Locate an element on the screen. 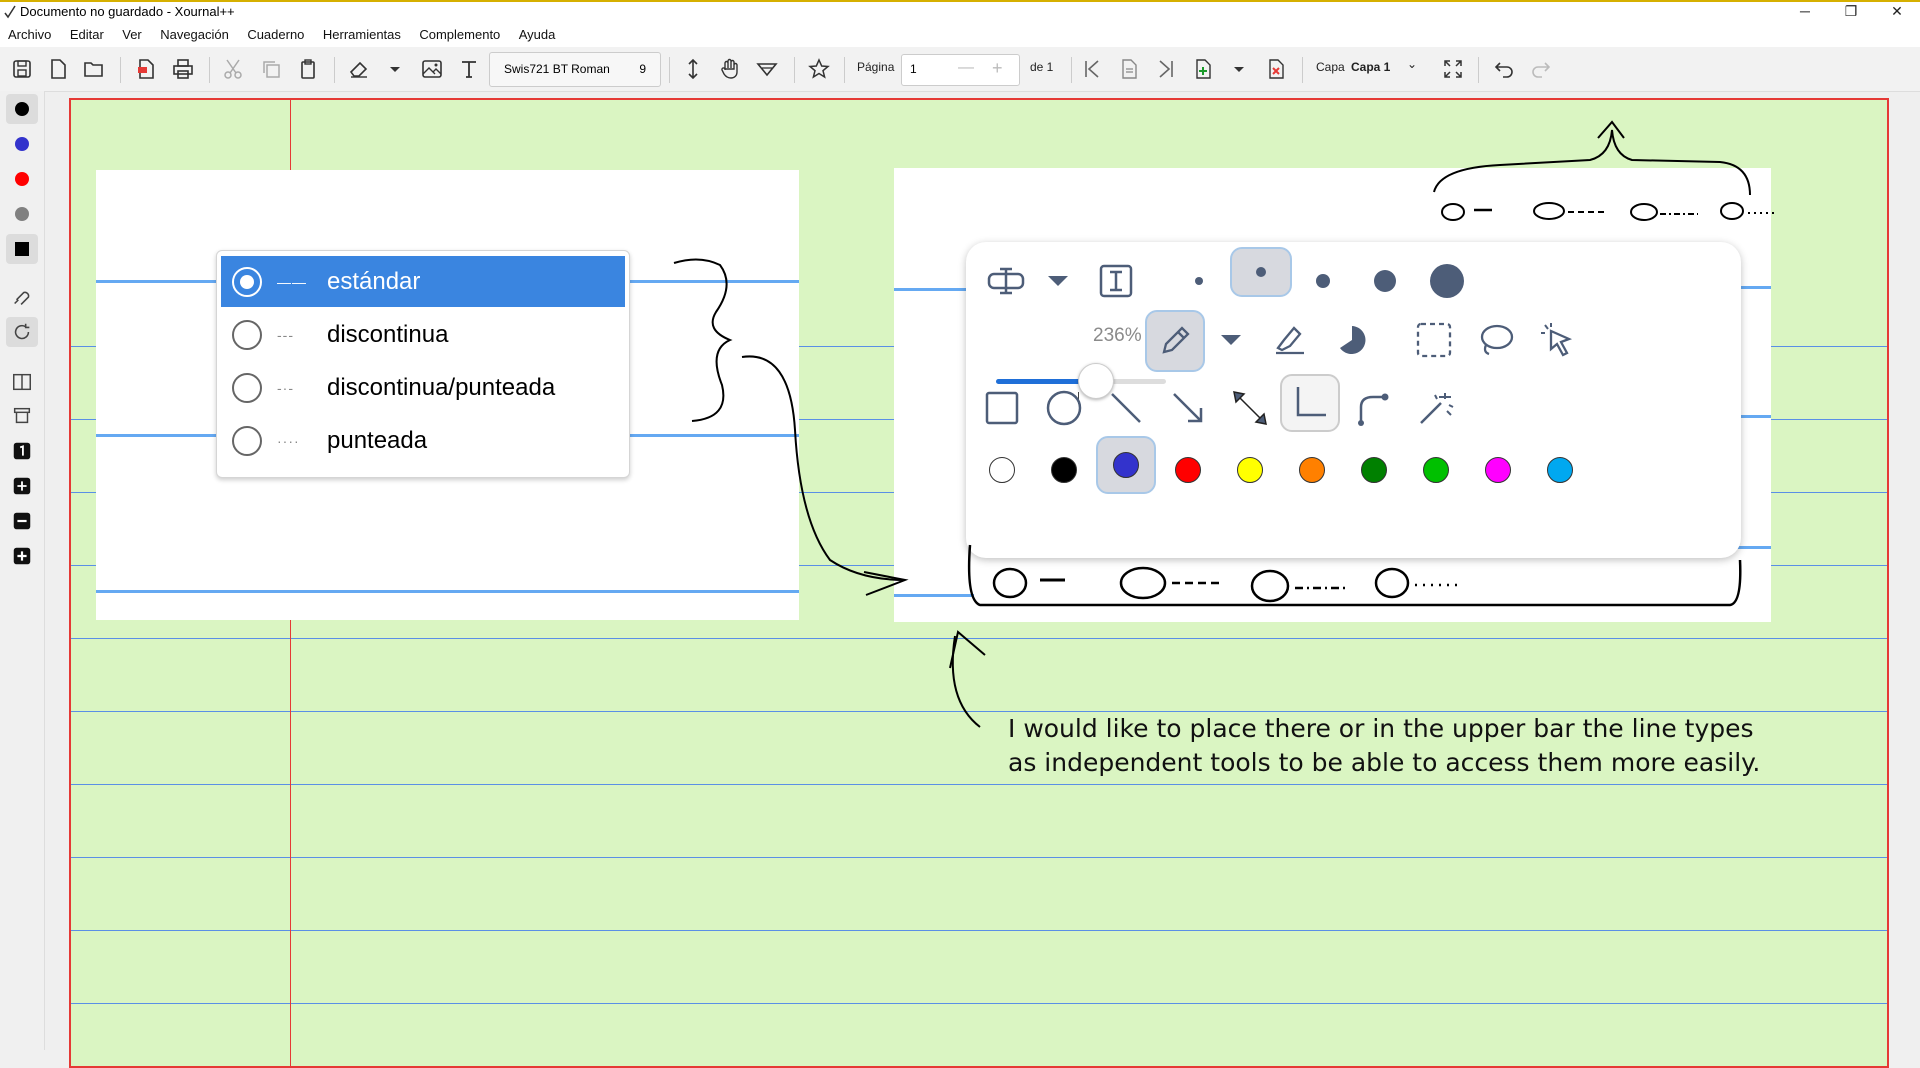 This screenshot has width=1920, height=1068. highlighter-tool-button is located at coordinates (1290, 340).